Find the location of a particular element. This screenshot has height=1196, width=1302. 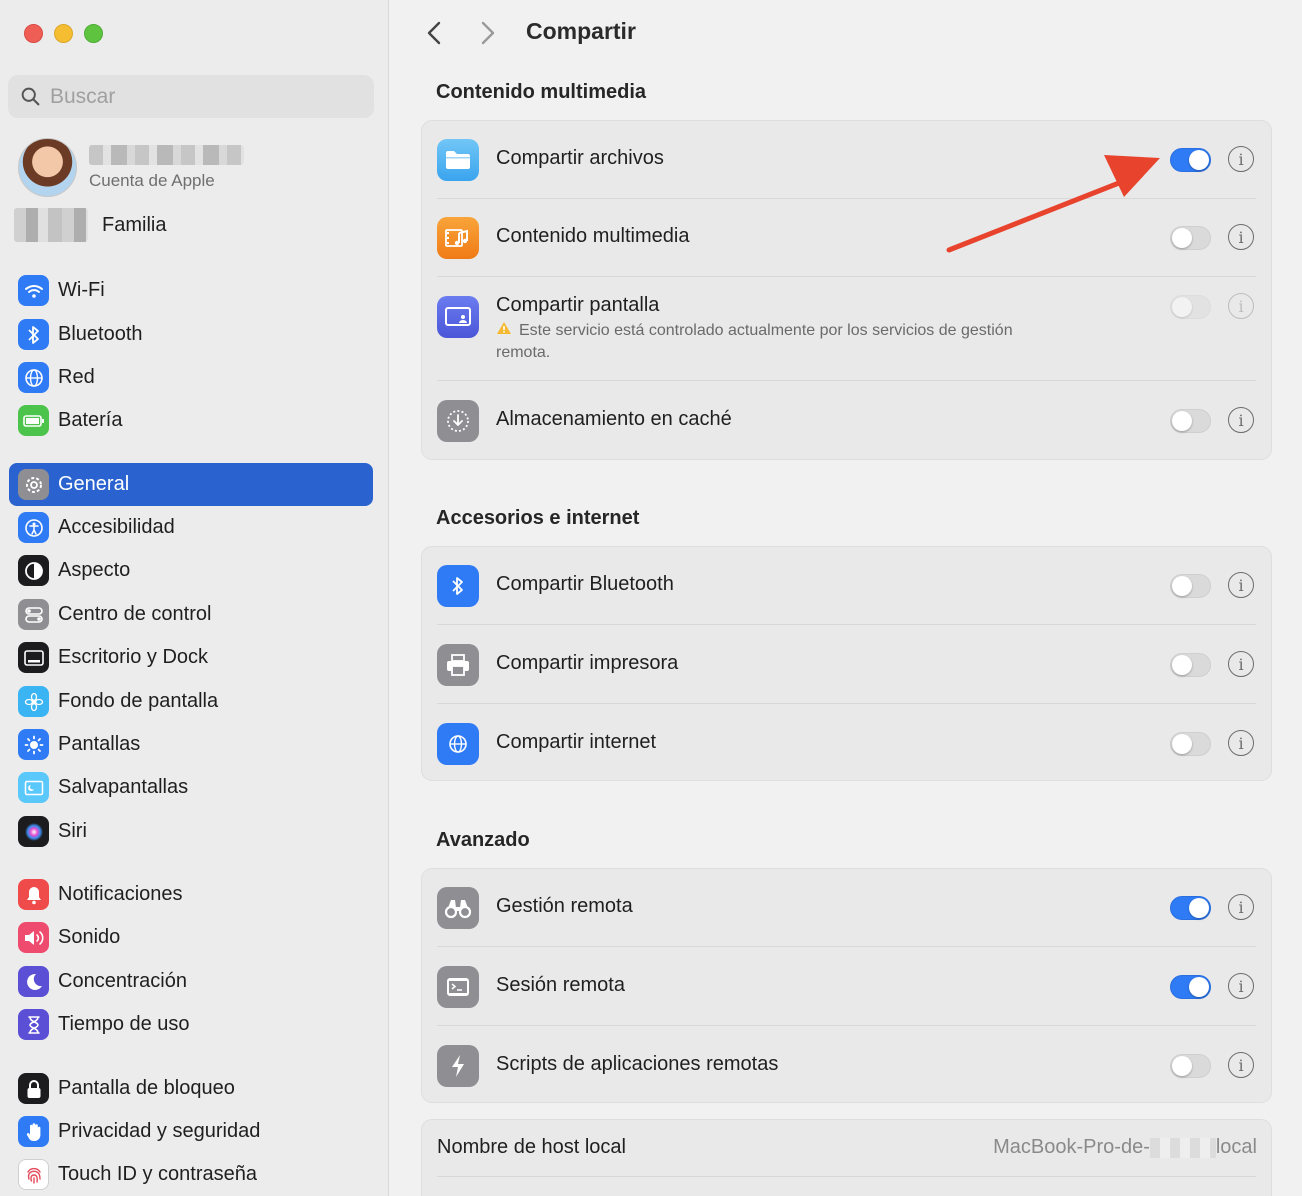

host-value-suffix: local is located at coordinates (1236, 1147).